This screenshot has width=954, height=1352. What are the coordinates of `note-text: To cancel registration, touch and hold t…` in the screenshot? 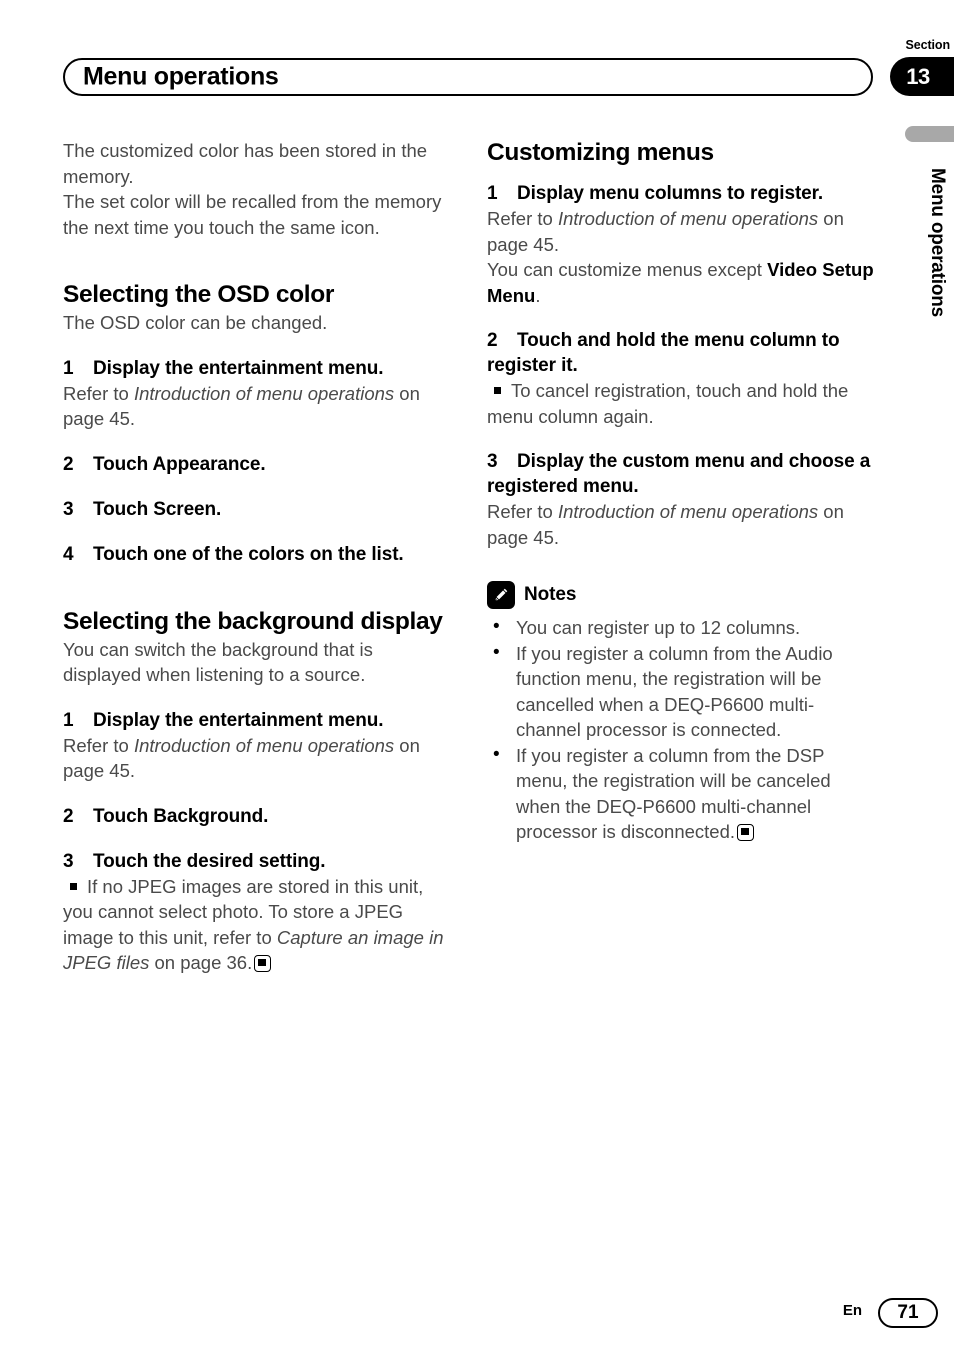 It's located at (668, 403).